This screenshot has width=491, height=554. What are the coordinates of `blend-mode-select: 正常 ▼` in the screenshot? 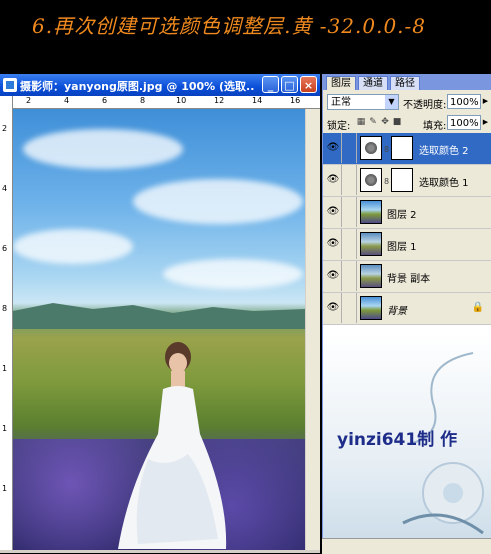 It's located at (363, 102).